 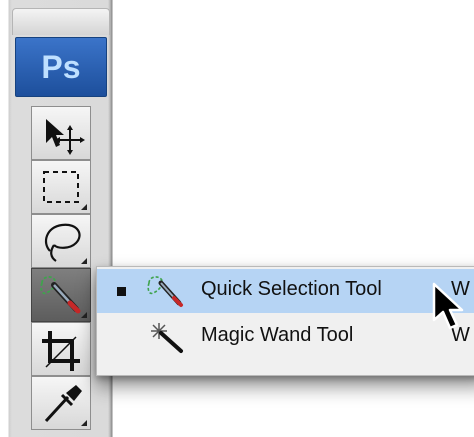 I want to click on move-tool-button, so click(x=61, y=133).